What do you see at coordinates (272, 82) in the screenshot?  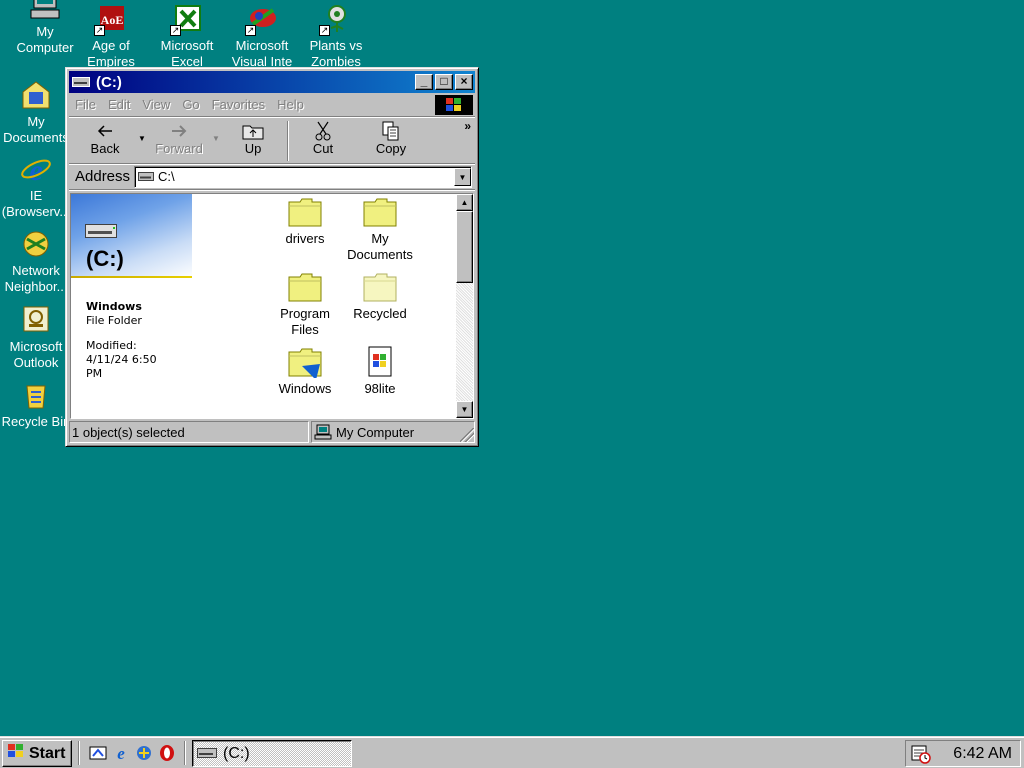 I see `title-bar: (C:) _ □ ×` at bounding box center [272, 82].